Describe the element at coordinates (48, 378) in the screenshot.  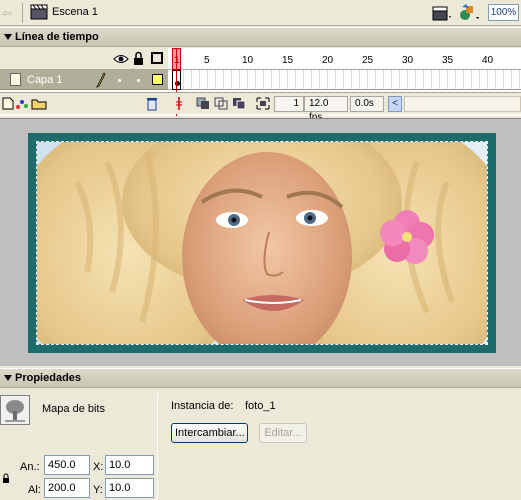
I see `properties-title: Propiedades` at that location.